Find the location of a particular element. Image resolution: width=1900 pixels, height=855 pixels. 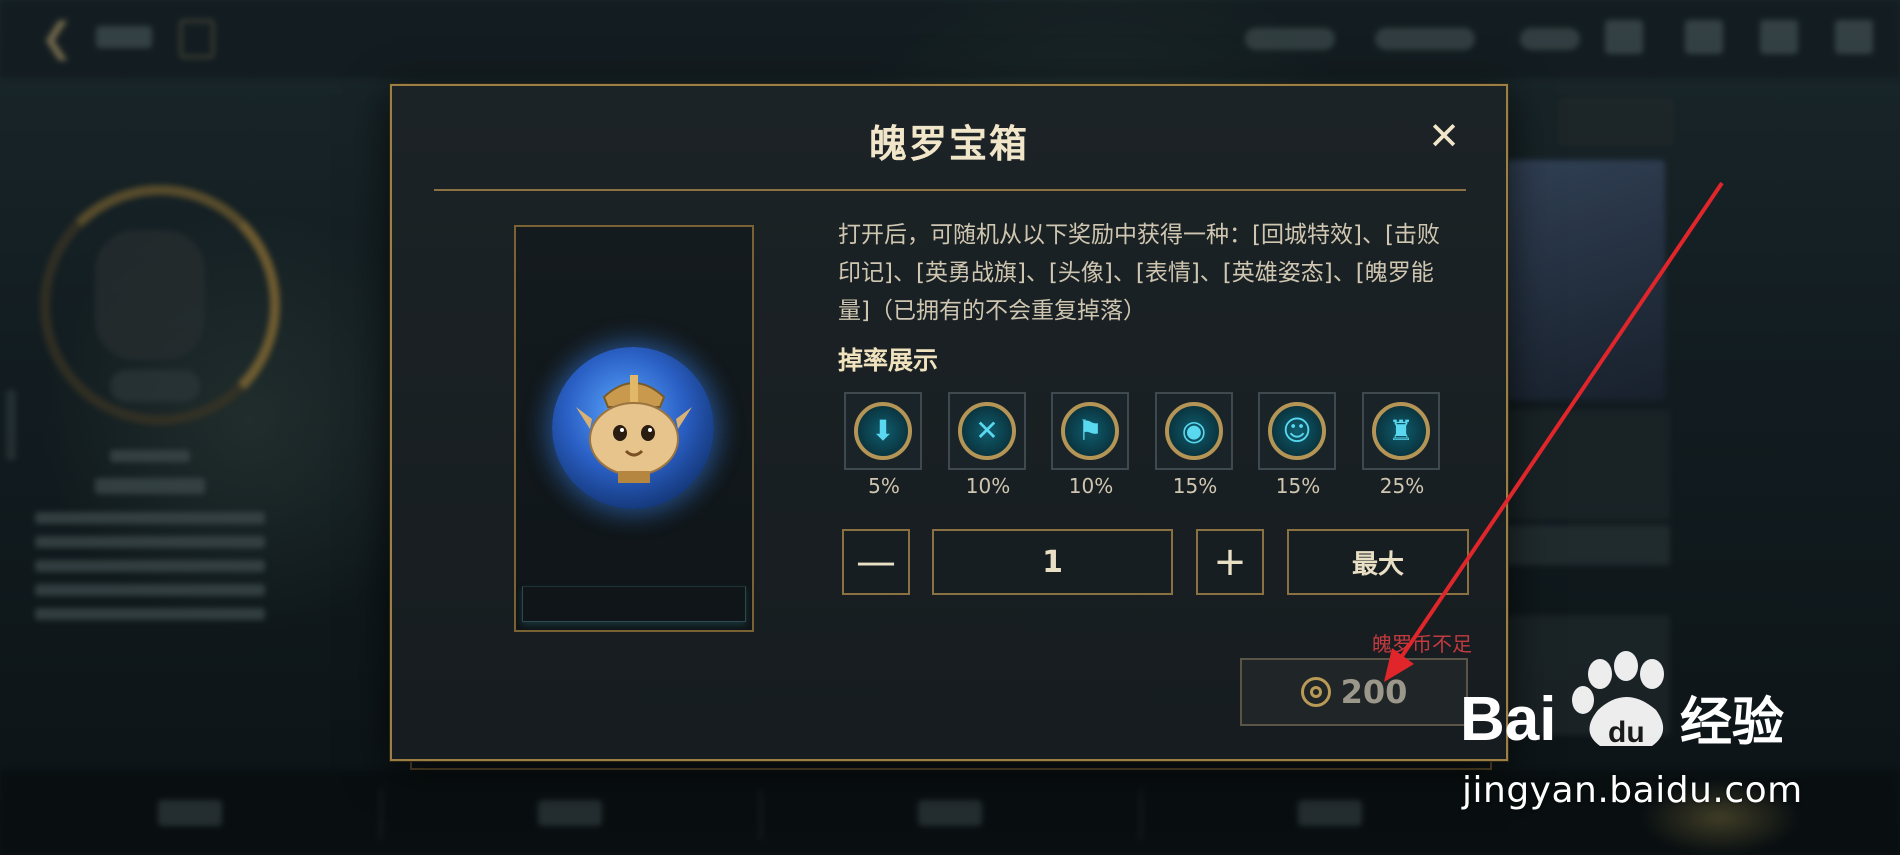

drop-item-frame: ♜ is located at coordinates (1401, 431).